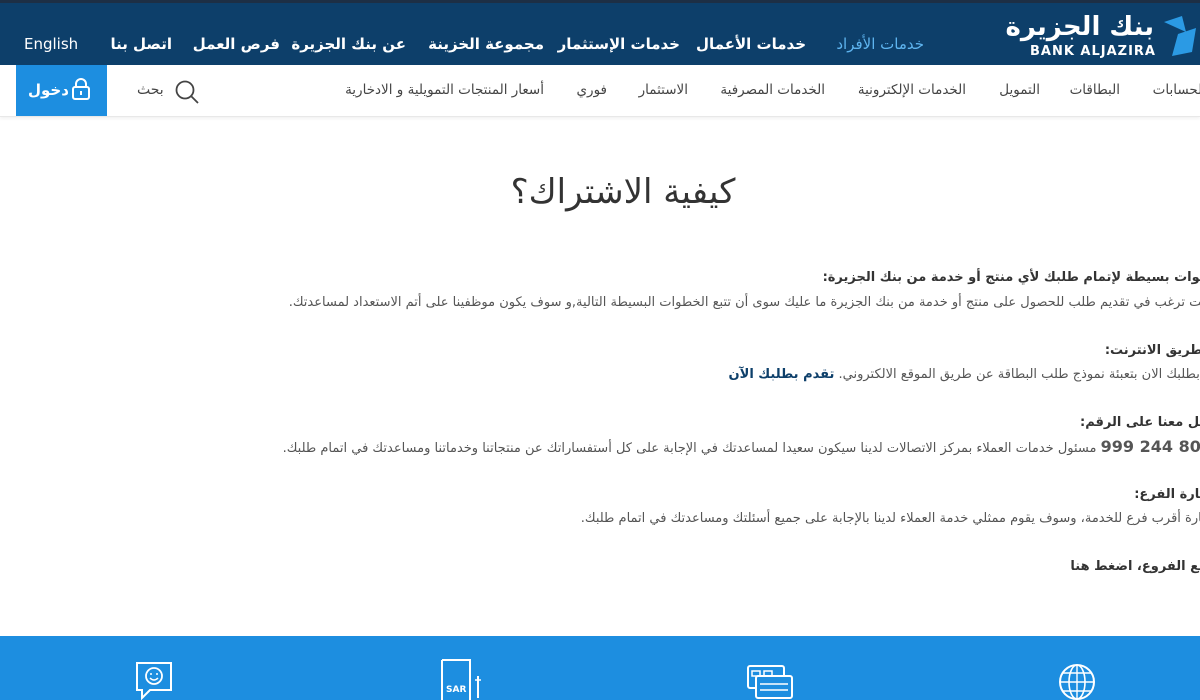  Describe the element at coordinates (456, 690) in the screenshot. I see `sar-label: SAR` at that location.